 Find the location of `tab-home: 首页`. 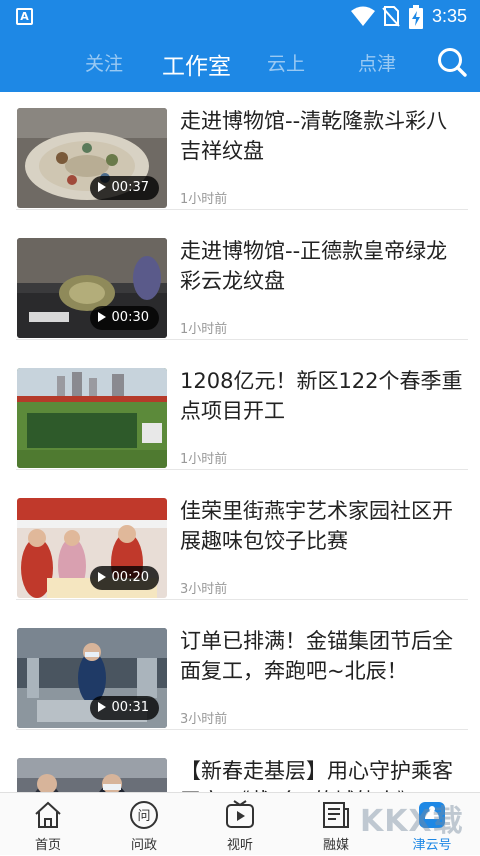

tab-home: 首页 is located at coordinates (48, 824).